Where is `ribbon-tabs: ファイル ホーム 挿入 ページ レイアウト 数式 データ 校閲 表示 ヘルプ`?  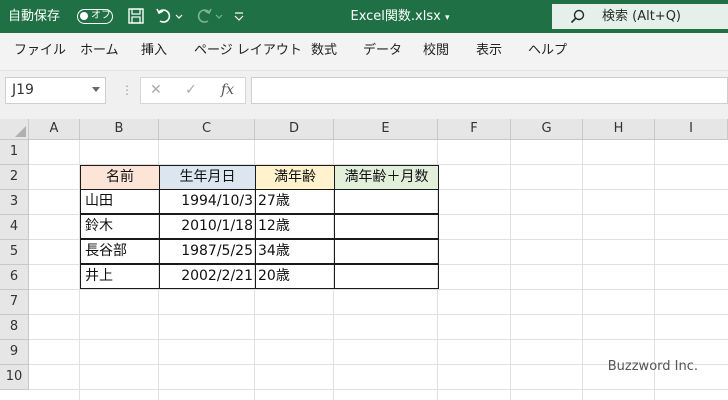 ribbon-tabs: ファイル ホーム 挿入 ページ レイアウト 数式 データ 校閲 表示 ヘルプ is located at coordinates (364, 52).